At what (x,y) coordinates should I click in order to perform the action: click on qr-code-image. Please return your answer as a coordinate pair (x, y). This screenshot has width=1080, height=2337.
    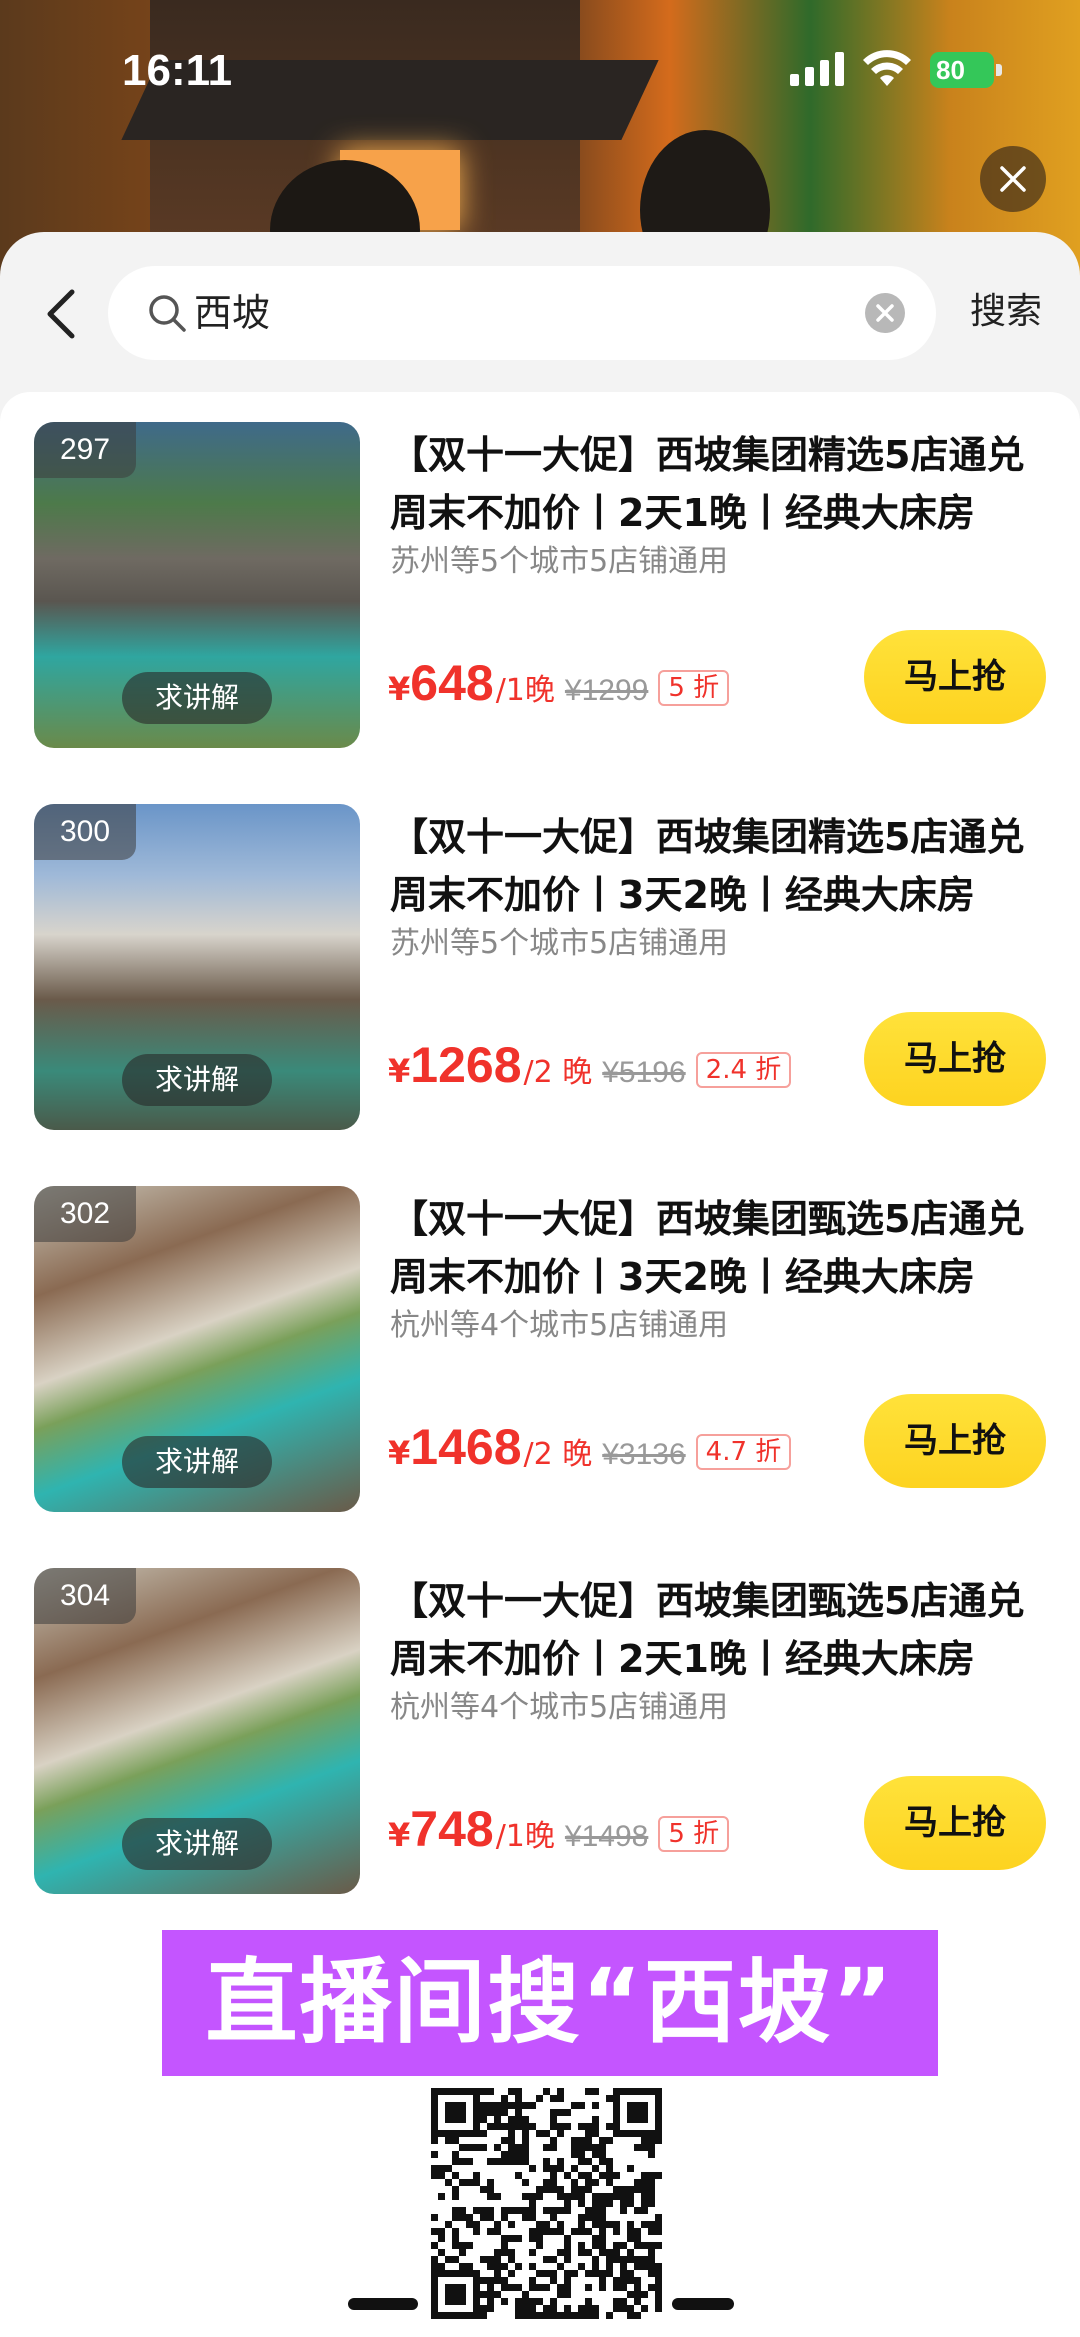
    Looking at the image, I should click on (546, 2203).